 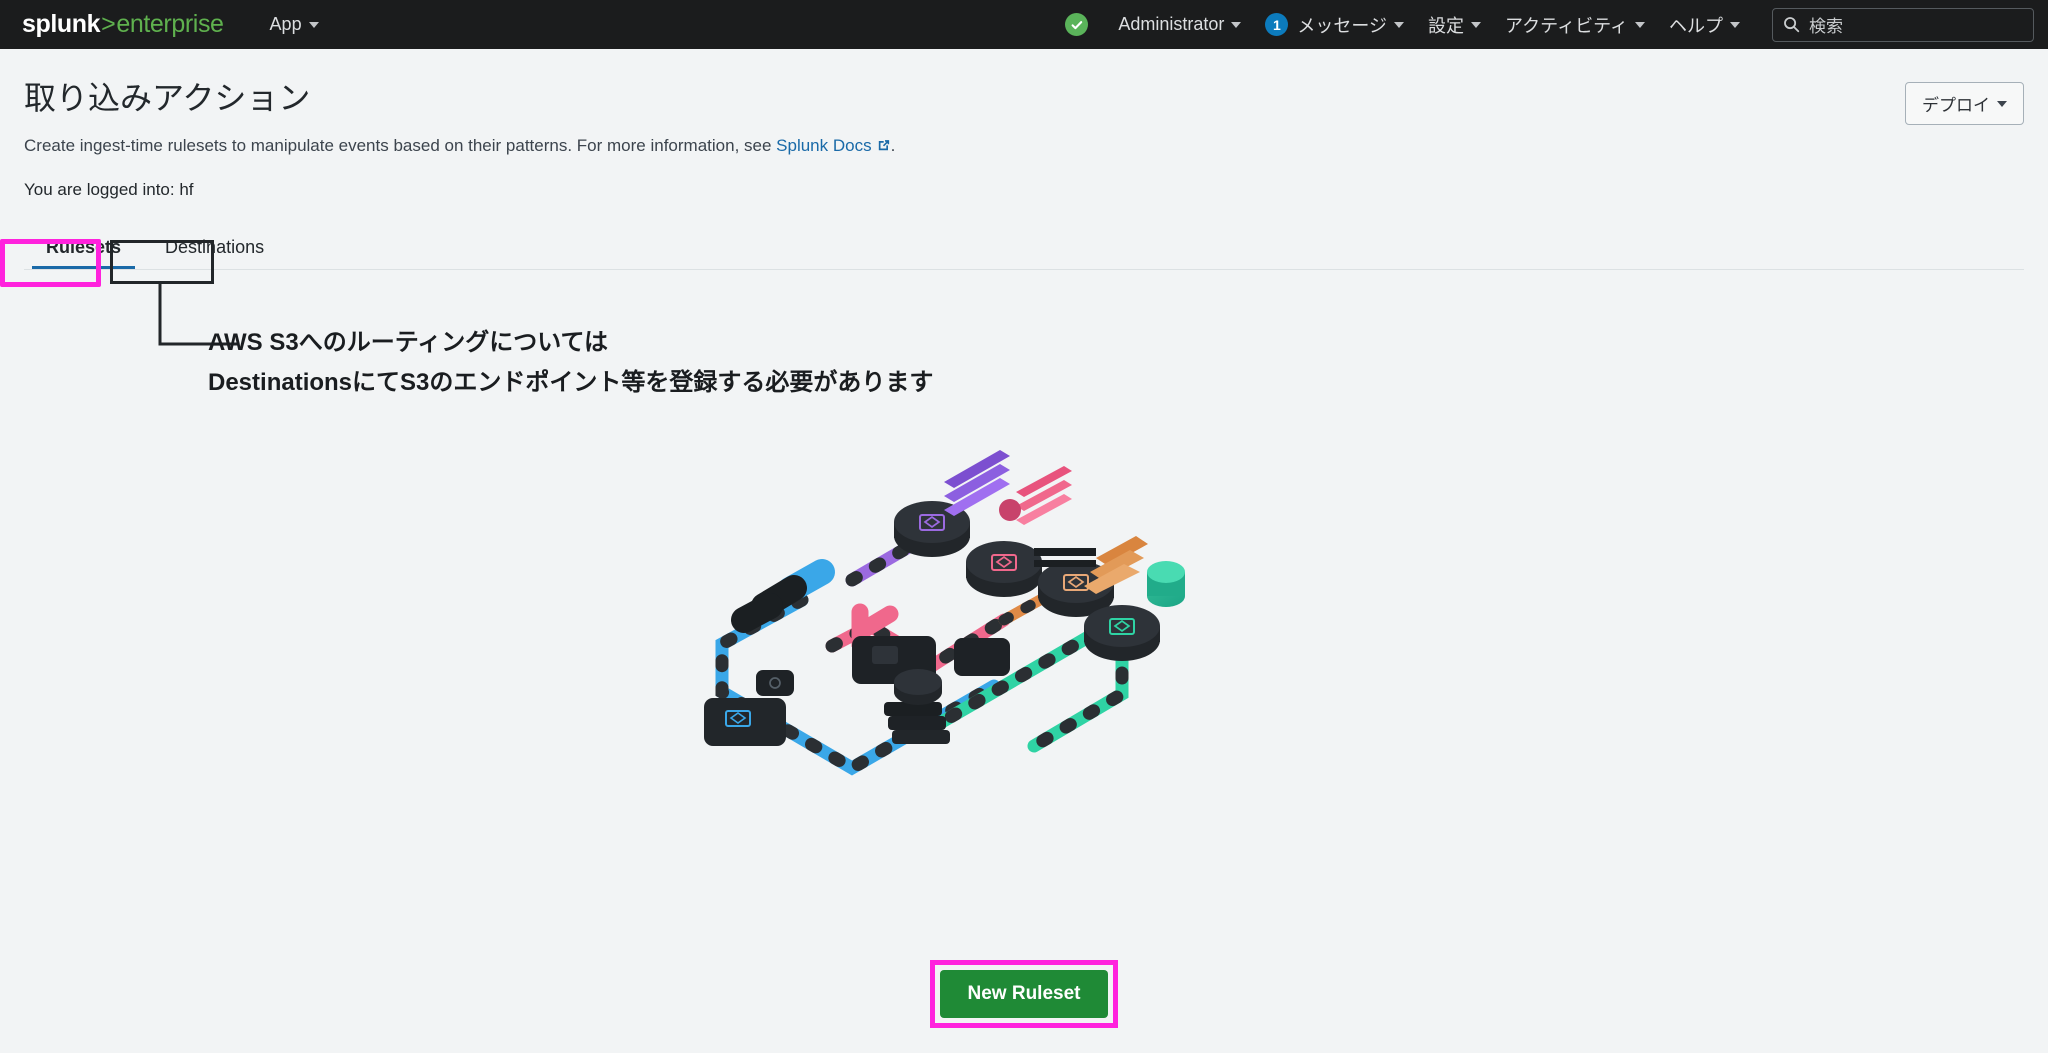 What do you see at coordinates (167, 98) in the screenshot?
I see `page-title: 取り込みアクション` at bounding box center [167, 98].